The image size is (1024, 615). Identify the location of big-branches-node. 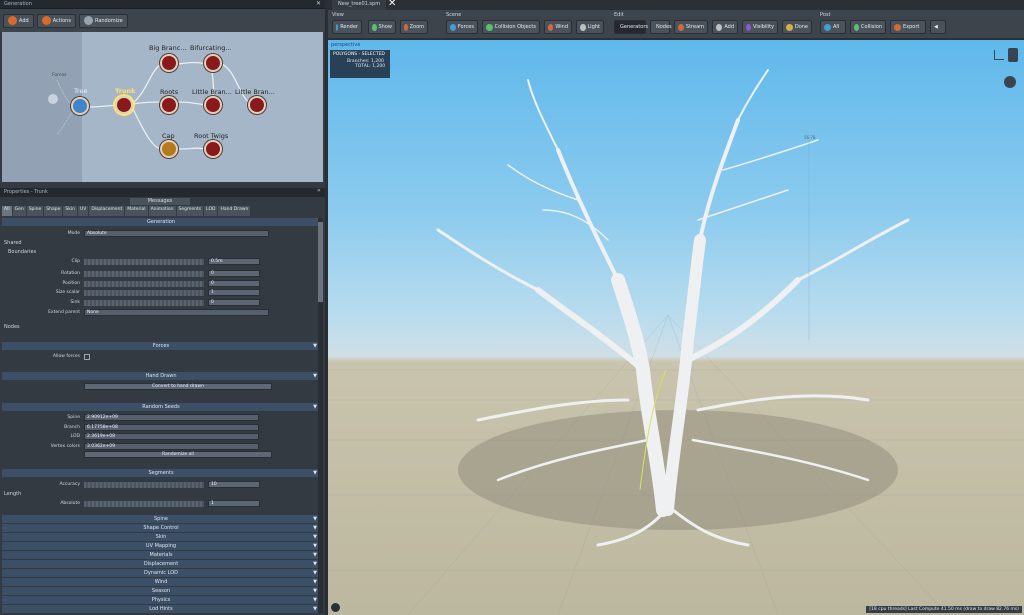
(169, 63).